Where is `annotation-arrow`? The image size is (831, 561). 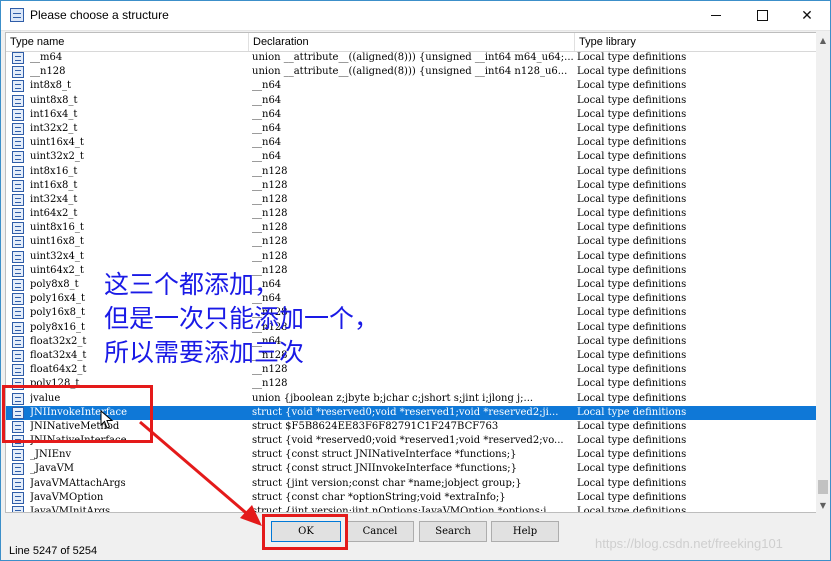
annotation-arrow is located at coordinates (200, 473).